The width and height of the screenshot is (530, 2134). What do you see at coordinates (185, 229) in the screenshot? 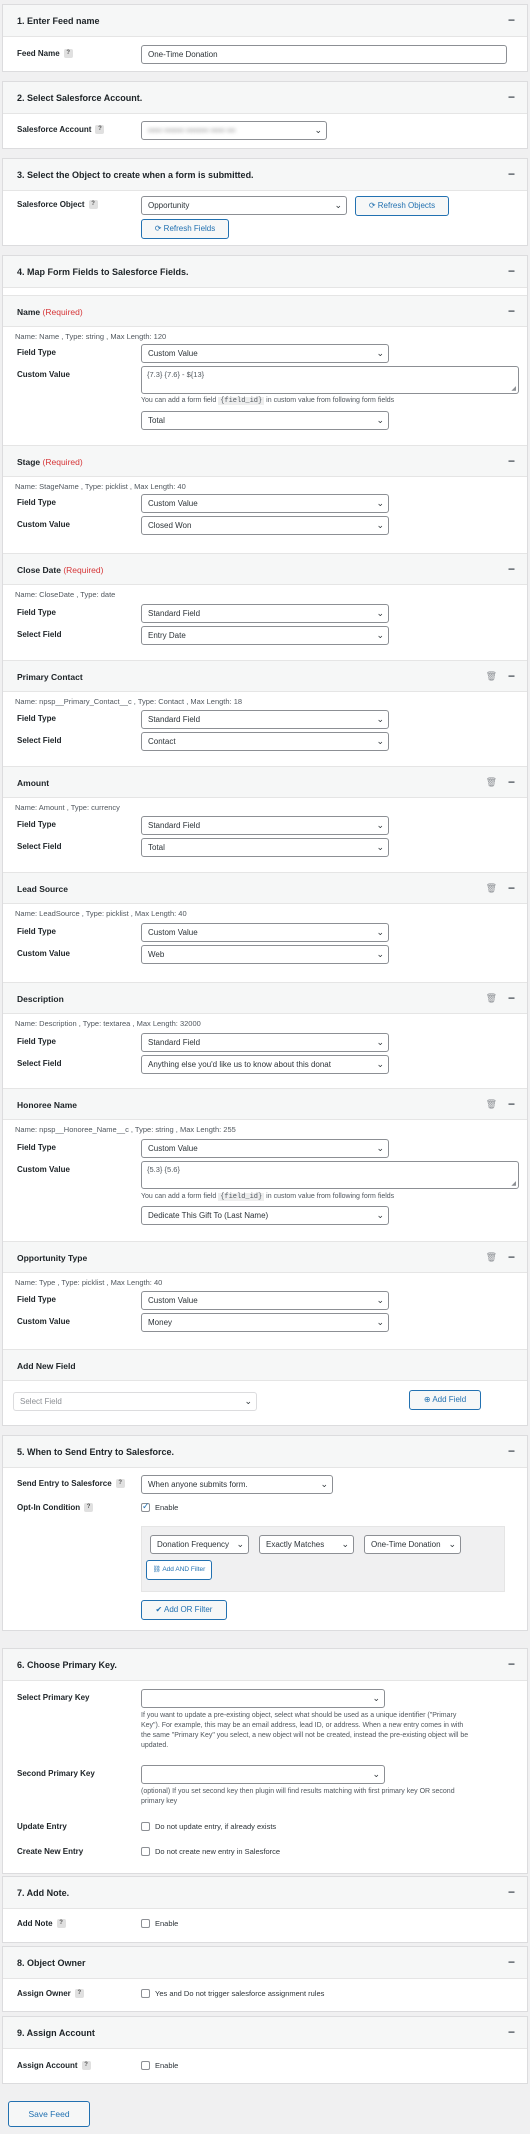
I see `refresh-fields-button: ⟳ Refresh Fields` at bounding box center [185, 229].